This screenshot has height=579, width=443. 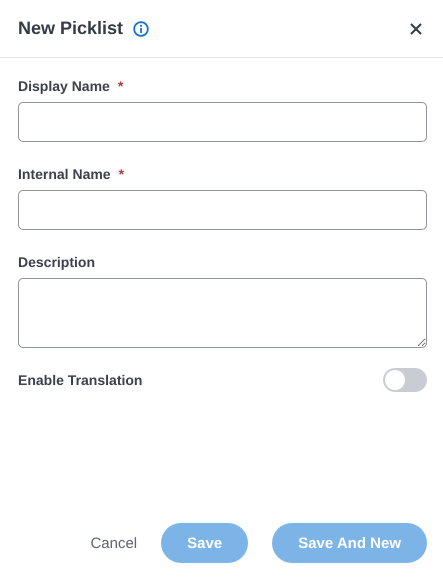 What do you see at coordinates (222, 313) in the screenshot?
I see `description-field` at bounding box center [222, 313].